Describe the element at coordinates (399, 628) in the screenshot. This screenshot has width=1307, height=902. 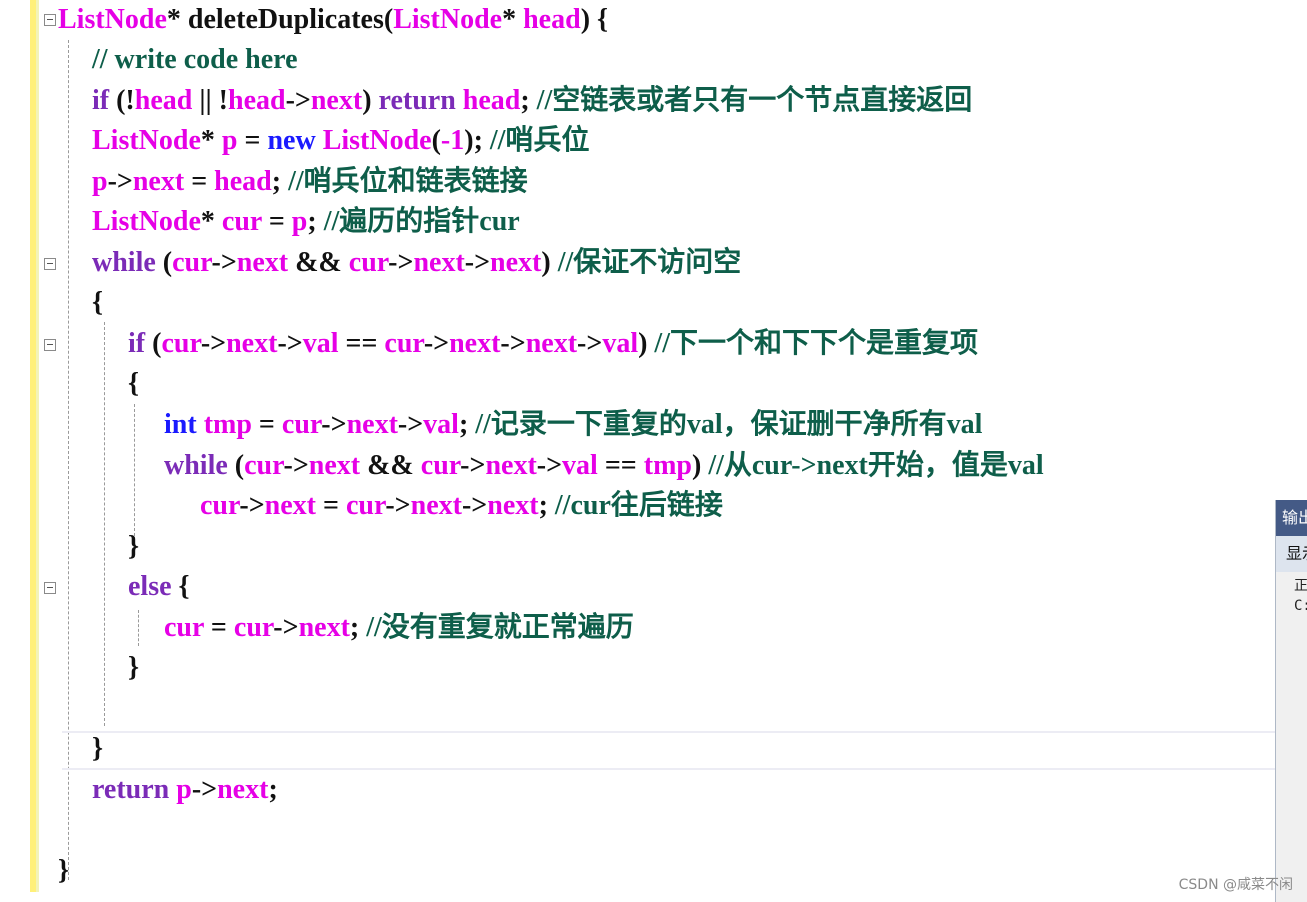
I see `code-line: cur = cur->next; //没有重复就正常遍历` at that location.